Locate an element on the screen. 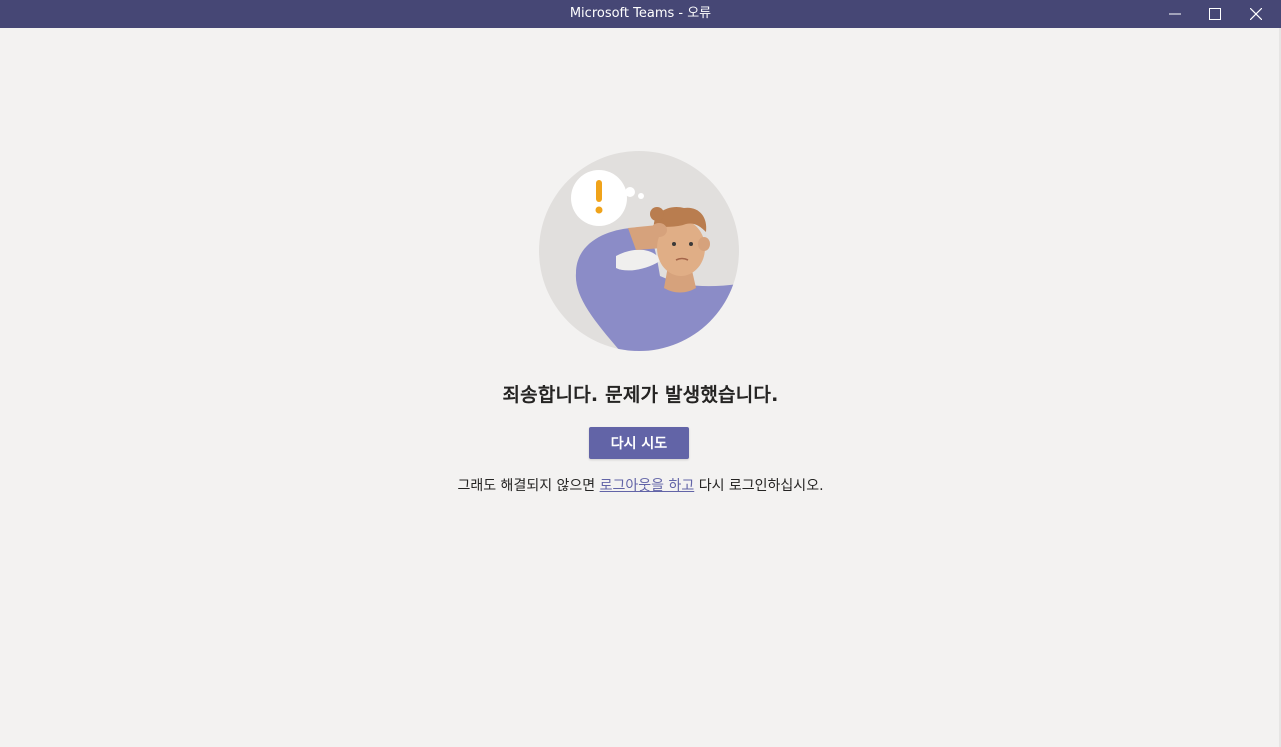 The width and height of the screenshot is (1281, 747). title-bar: Microsoft Teams - 오류 is located at coordinates (640, 14).